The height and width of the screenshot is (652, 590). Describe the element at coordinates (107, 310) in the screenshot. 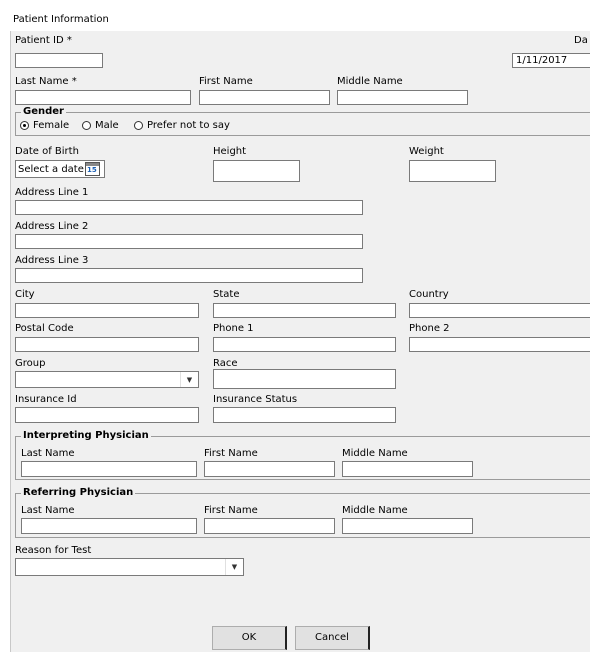

I see `city-field` at that location.